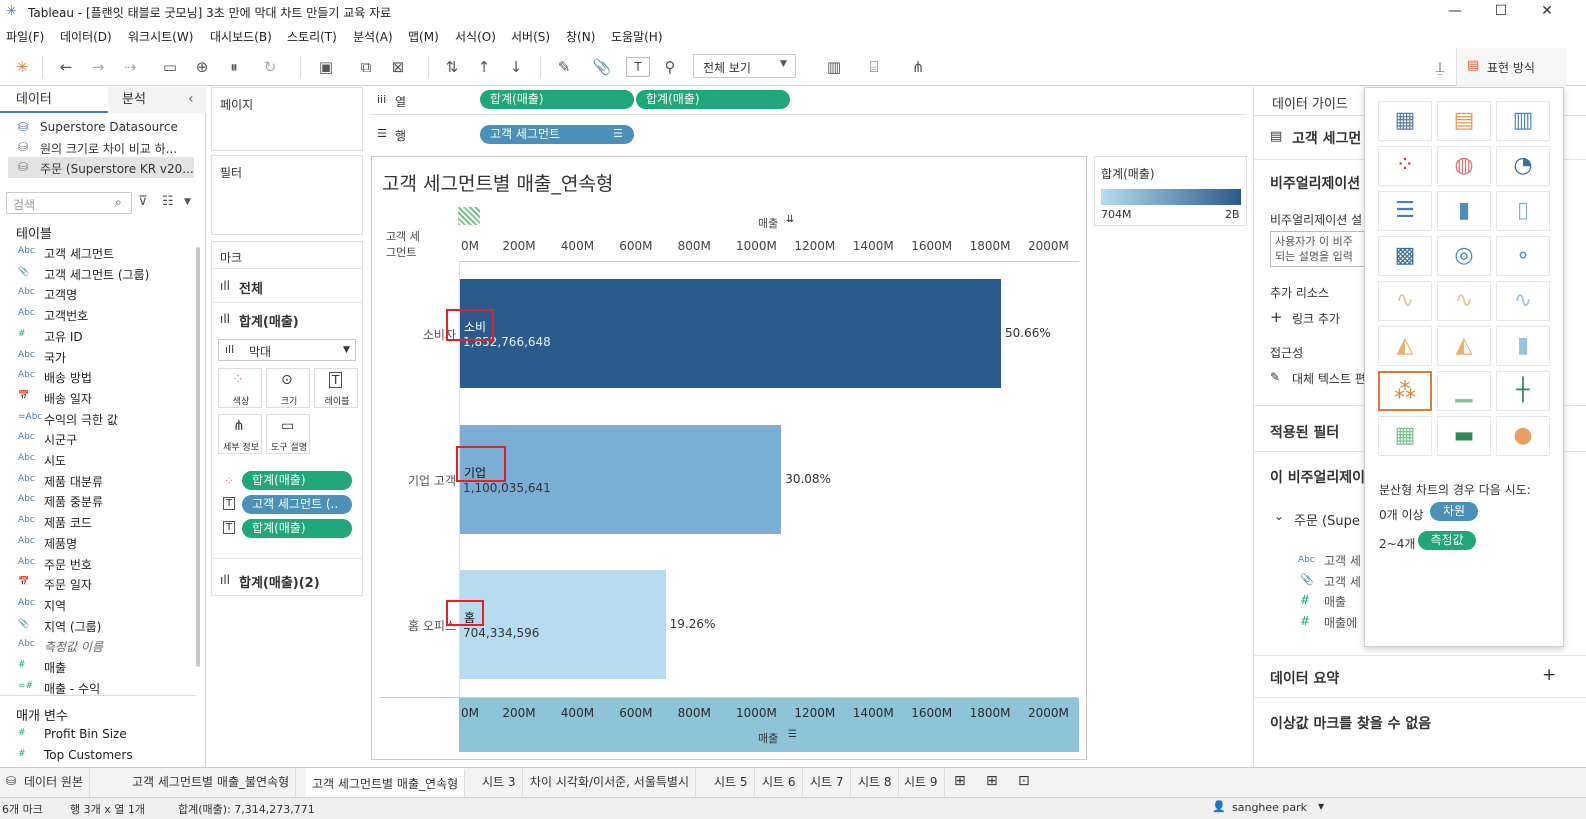 This screenshot has width=1586, height=819. What do you see at coordinates (918, 67) in the screenshot?
I see `share-icon: ⋔` at bounding box center [918, 67].